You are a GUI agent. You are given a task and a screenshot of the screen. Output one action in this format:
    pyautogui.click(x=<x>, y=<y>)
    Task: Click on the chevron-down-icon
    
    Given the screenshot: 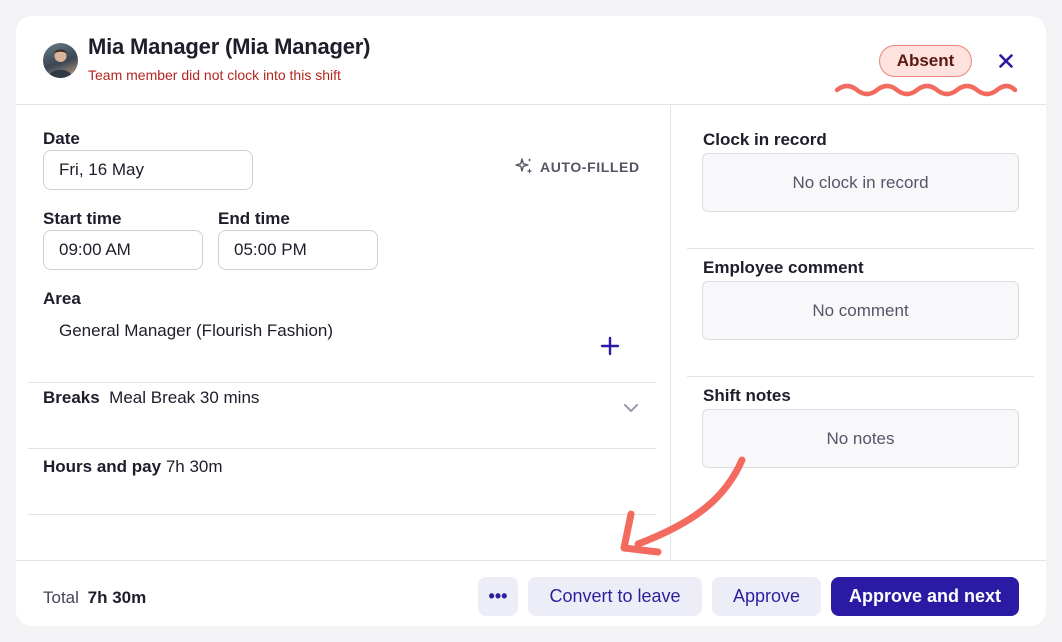 What is the action you would take?
    pyautogui.click(x=631, y=408)
    